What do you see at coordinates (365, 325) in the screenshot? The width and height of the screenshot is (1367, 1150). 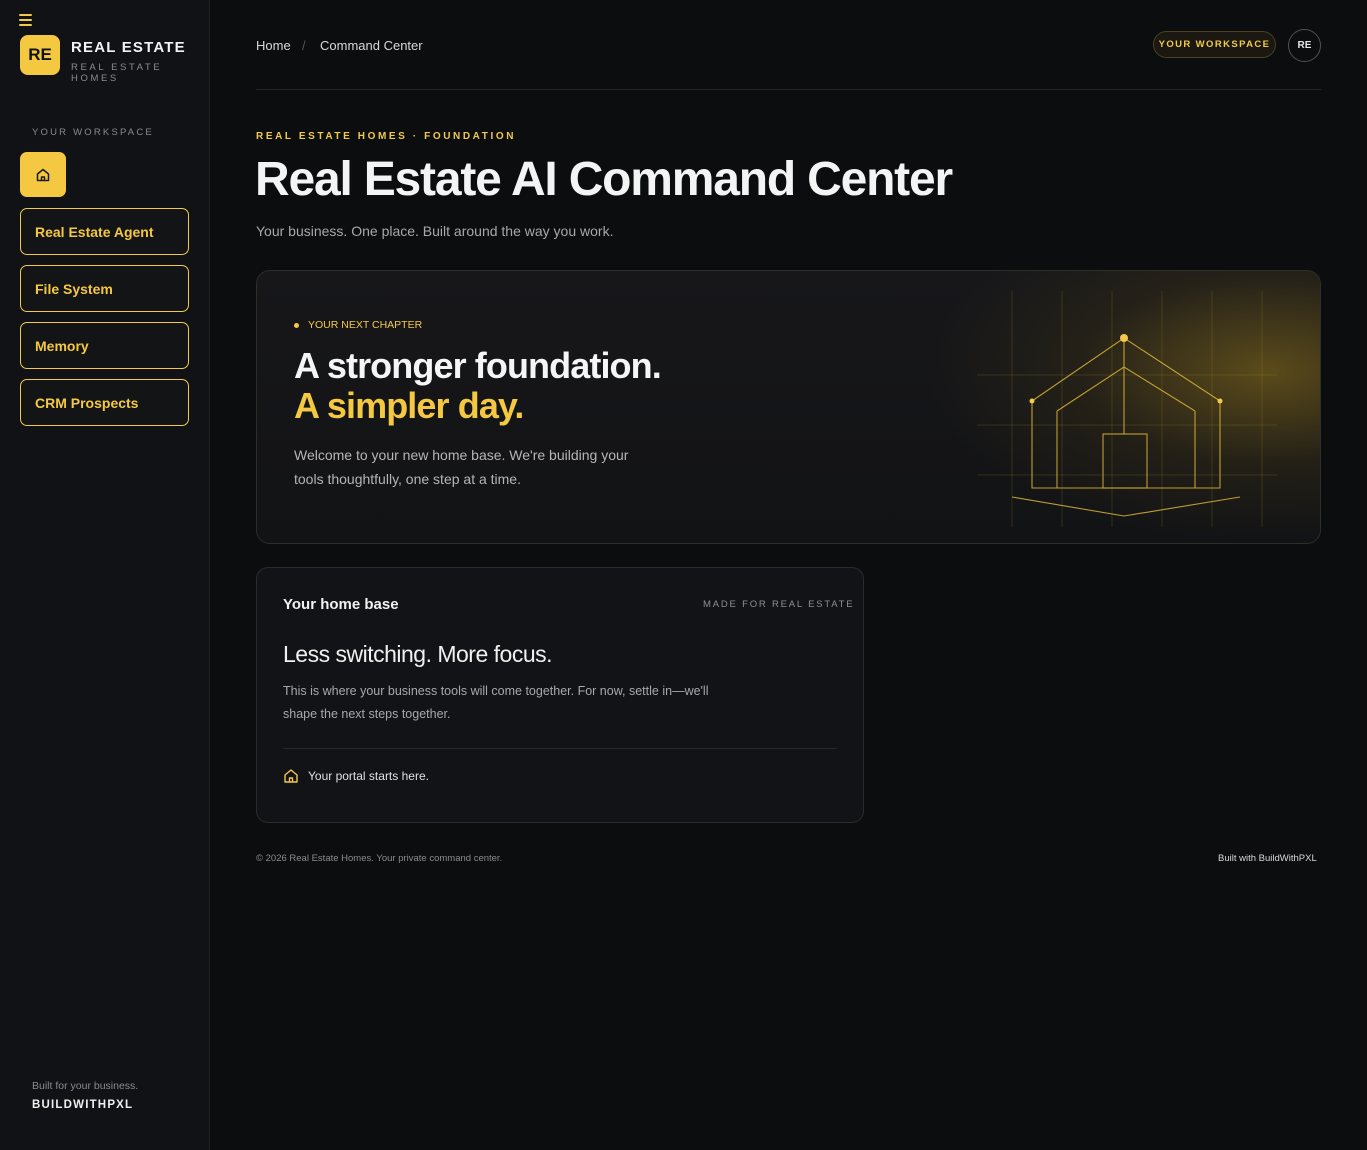 I see `hero-tag-label: YOUR NEXT CHAPTER` at bounding box center [365, 325].